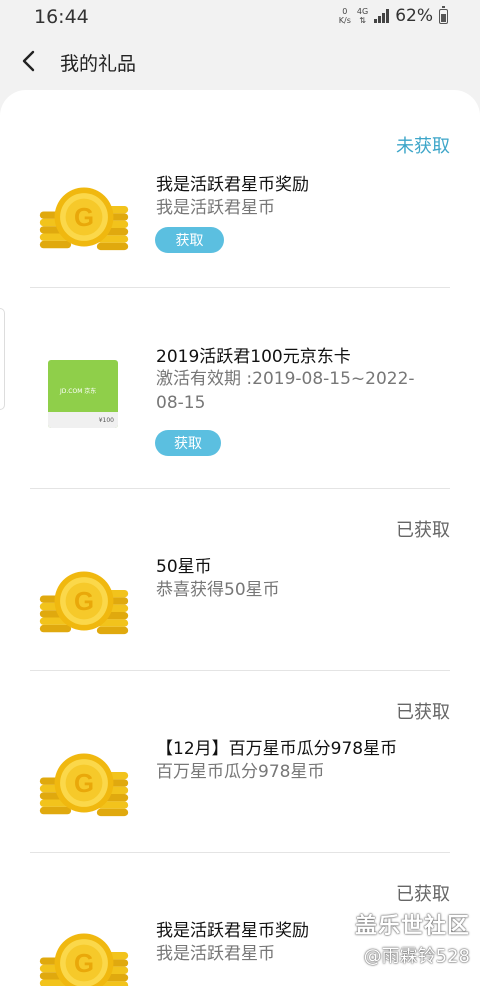 This screenshot has height=986, width=480. What do you see at coordinates (240, 17) in the screenshot?
I see `status-bar: 16:44 0 K/s 4G ⇅ 62%` at bounding box center [240, 17].